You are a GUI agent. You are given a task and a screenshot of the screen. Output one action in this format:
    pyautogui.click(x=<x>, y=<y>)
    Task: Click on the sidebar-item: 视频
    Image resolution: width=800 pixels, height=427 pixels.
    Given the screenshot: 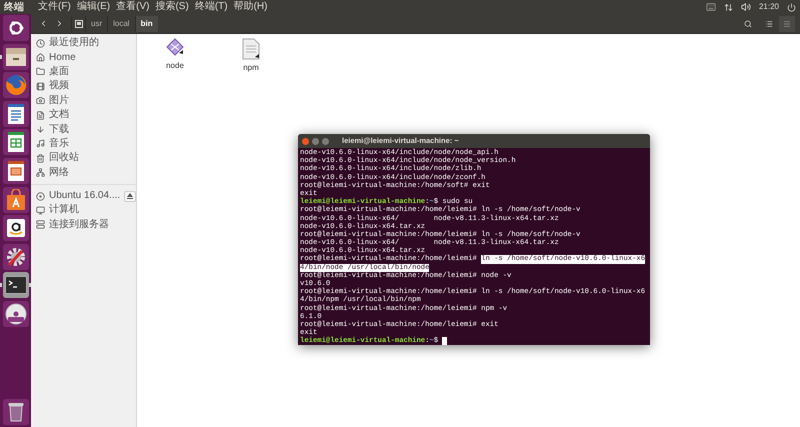 What is the action you would take?
    pyautogui.click(x=59, y=86)
    